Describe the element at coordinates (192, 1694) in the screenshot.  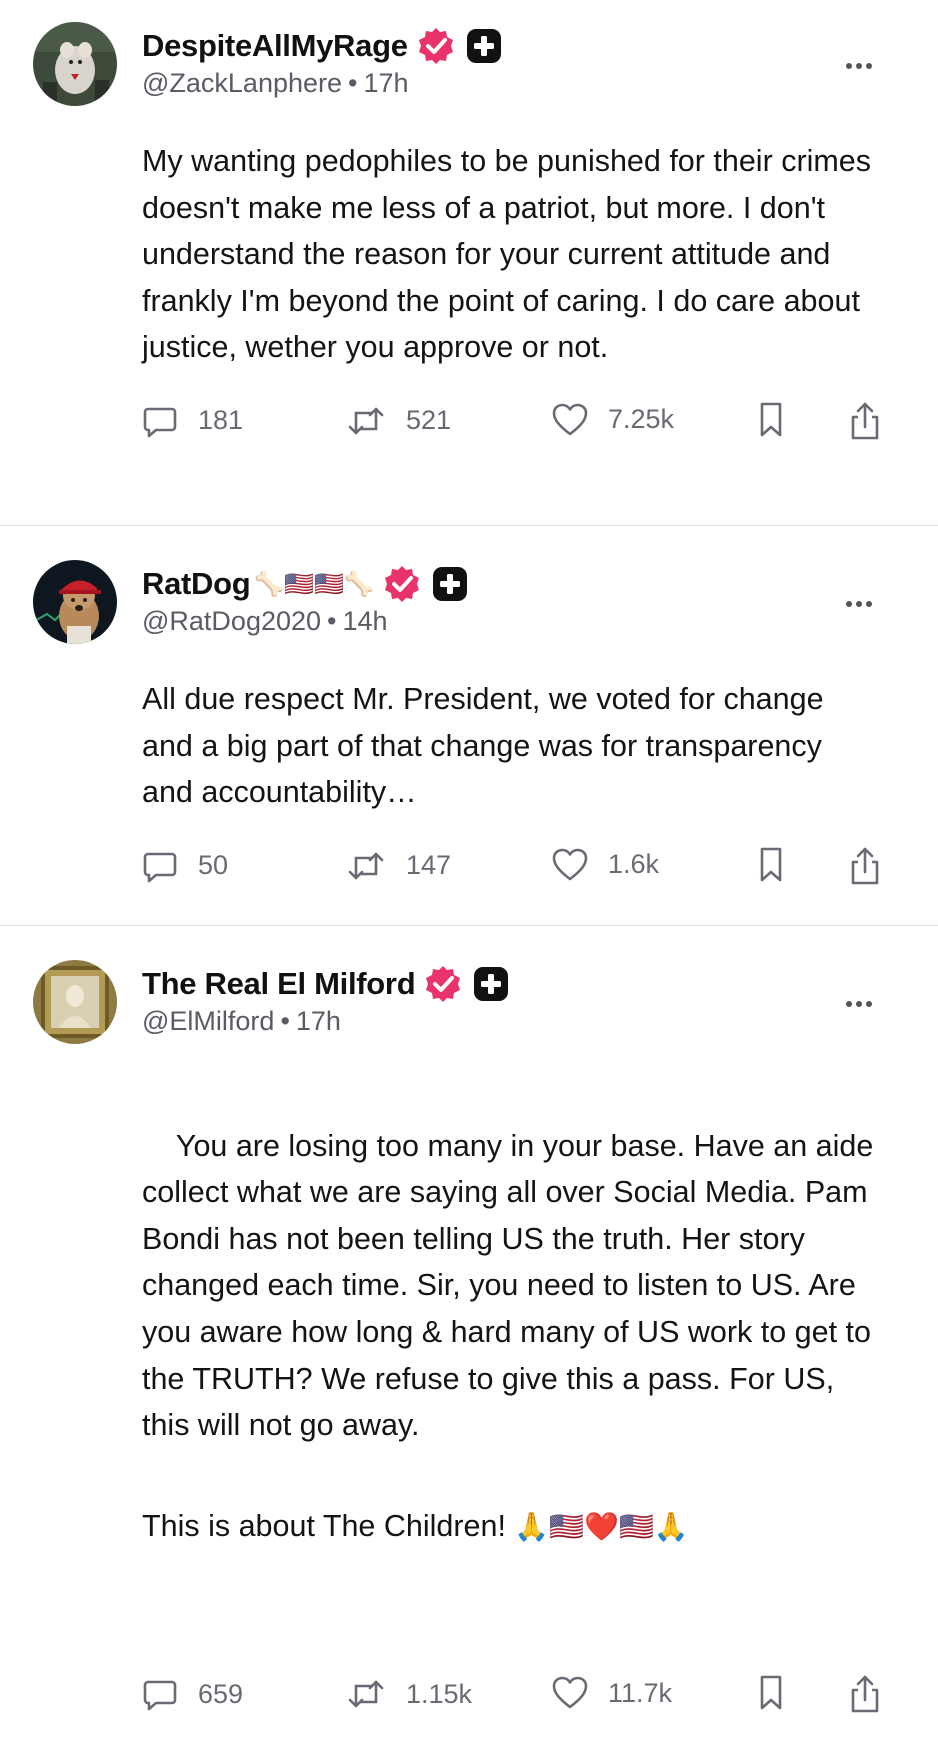
I see `reply-button: 659` at that location.